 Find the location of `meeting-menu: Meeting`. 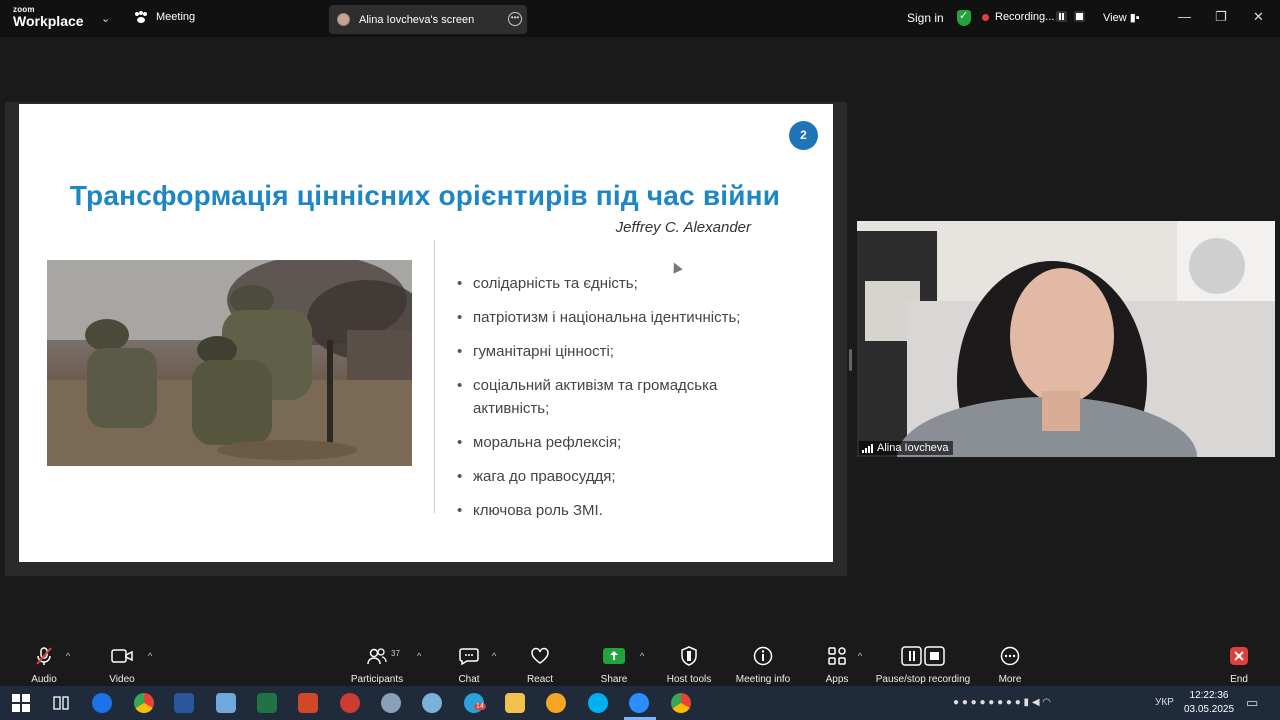

meeting-menu: Meeting is located at coordinates (164, 17).